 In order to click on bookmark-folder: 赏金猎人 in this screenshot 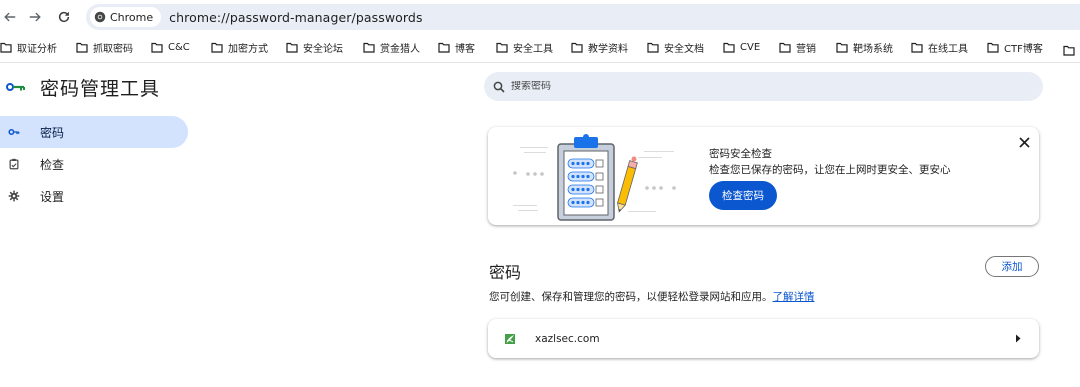, I will do `click(391, 47)`.